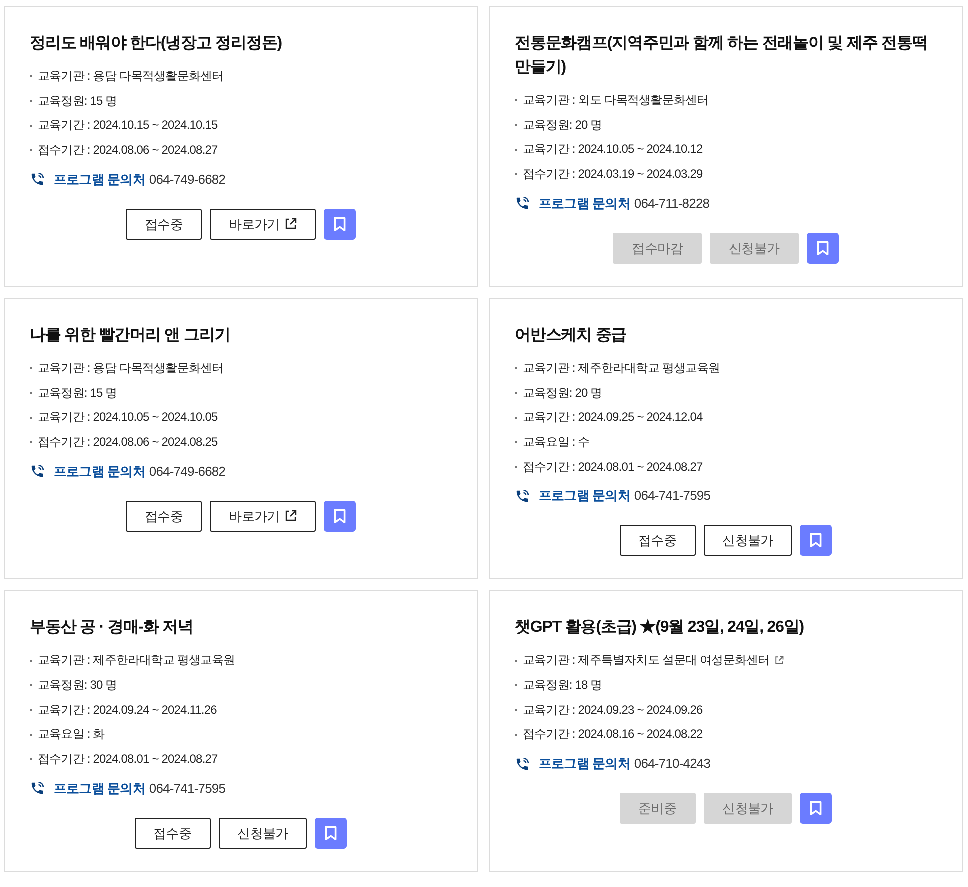 The width and height of the screenshot is (968, 887). What do you see at coordinates (112, 628) in the screenshot?
I see `program-title: 부동산 공 · 경매-화 저녁` at bounding box center [112, 628].